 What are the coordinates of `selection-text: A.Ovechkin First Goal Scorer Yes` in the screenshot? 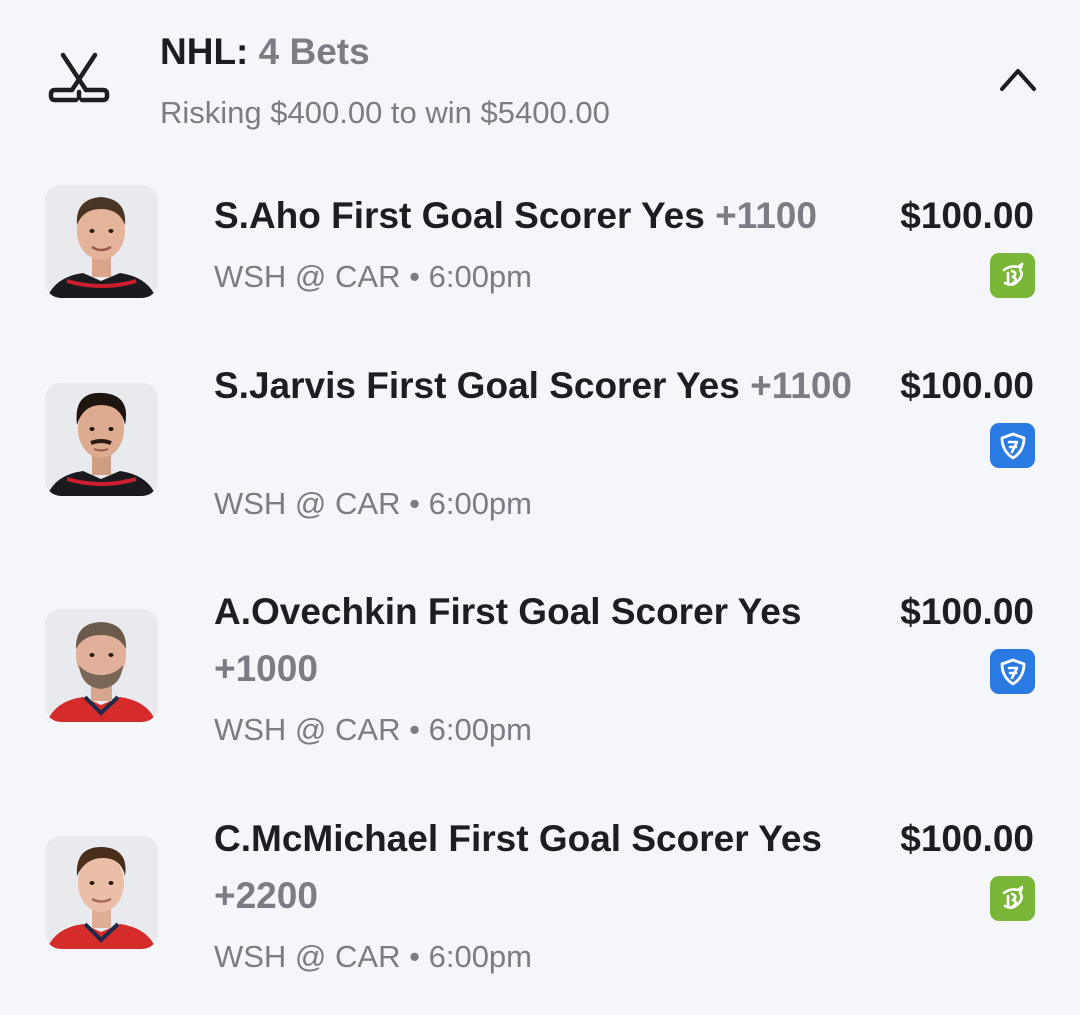 It's located at (508, 611).